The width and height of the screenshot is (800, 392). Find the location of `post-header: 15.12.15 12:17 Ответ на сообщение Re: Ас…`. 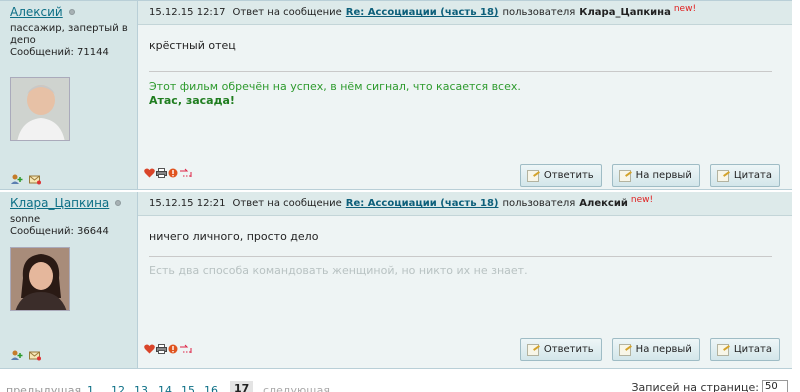

post-header: 15.12.15 12:17 Ответ на сообщение Re: Ас… is located at coordinates (465, 13).